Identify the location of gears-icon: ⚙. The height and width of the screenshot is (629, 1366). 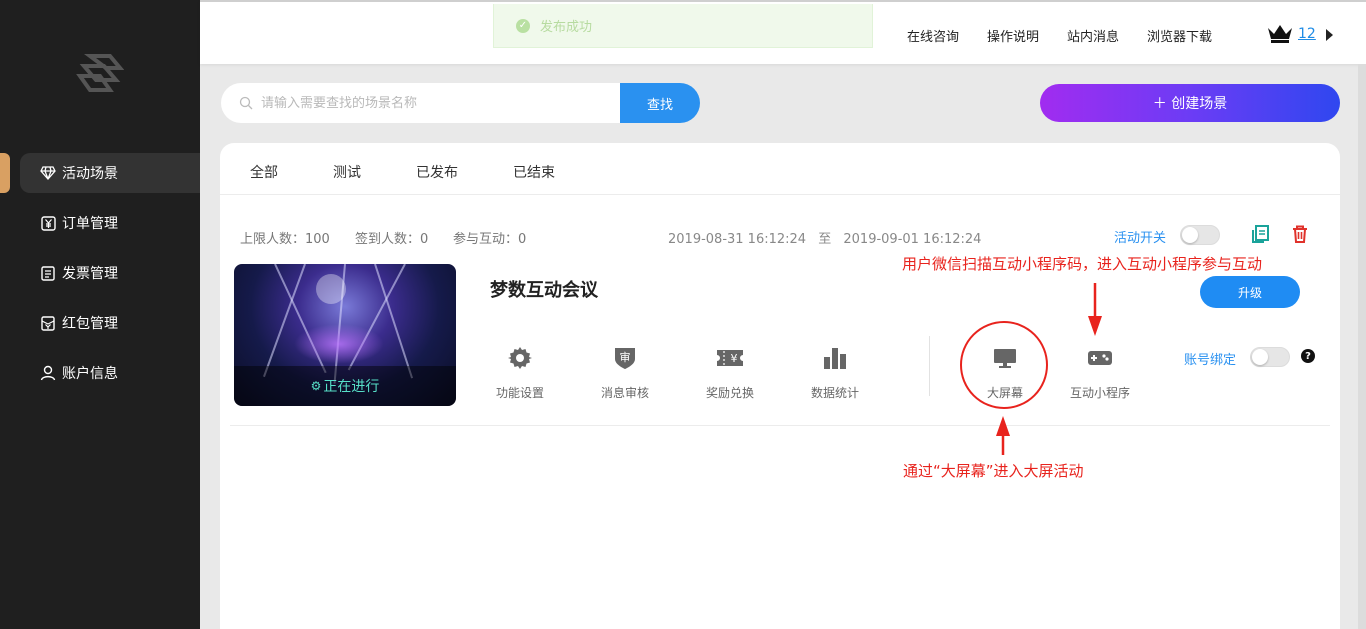
(316, 386).